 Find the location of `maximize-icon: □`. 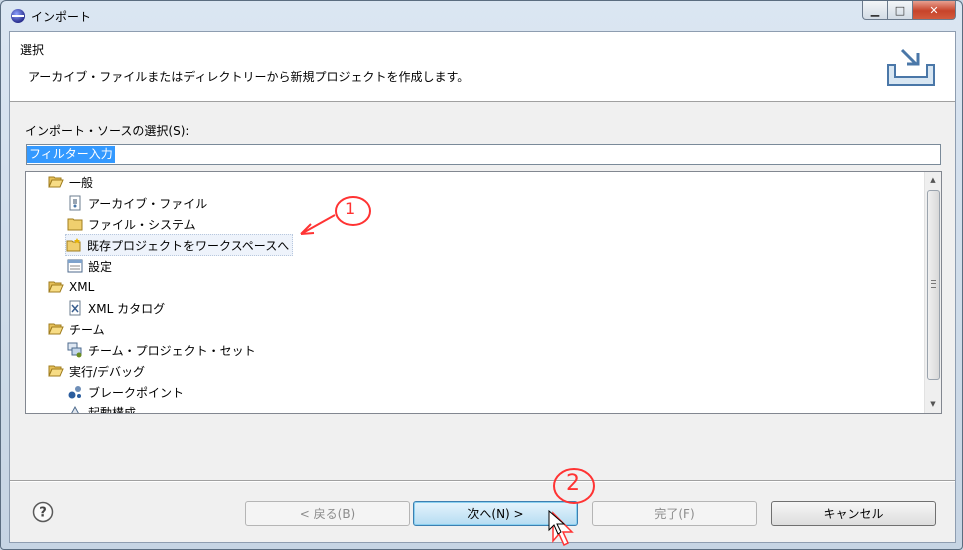

maximize-icon: □ is located at coordinates (900, 10).